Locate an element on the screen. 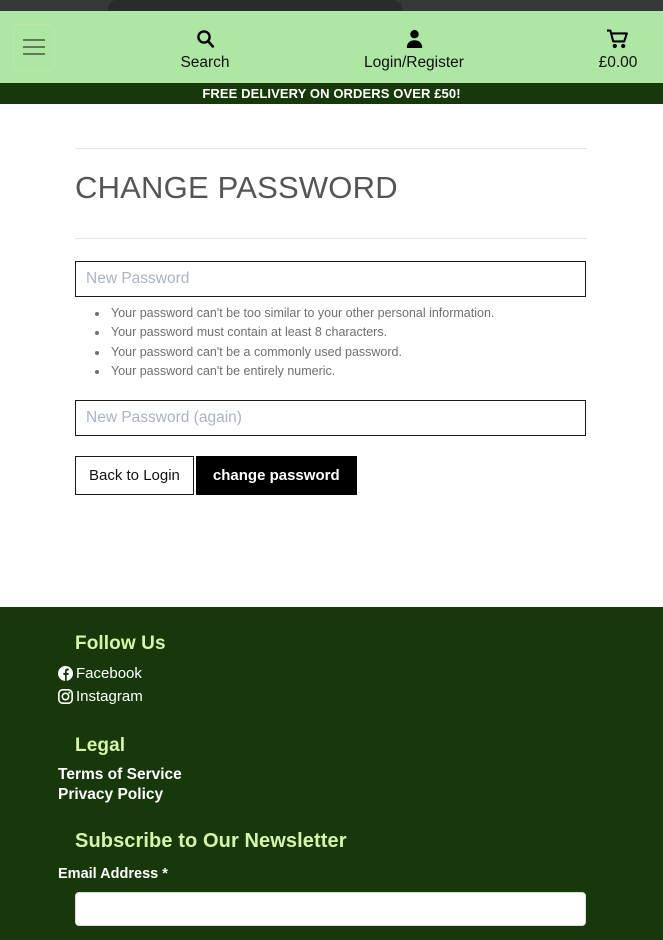 This screenshot has height=940, width=663. facebook-label: Facebook is located at coordinates (109, 673).